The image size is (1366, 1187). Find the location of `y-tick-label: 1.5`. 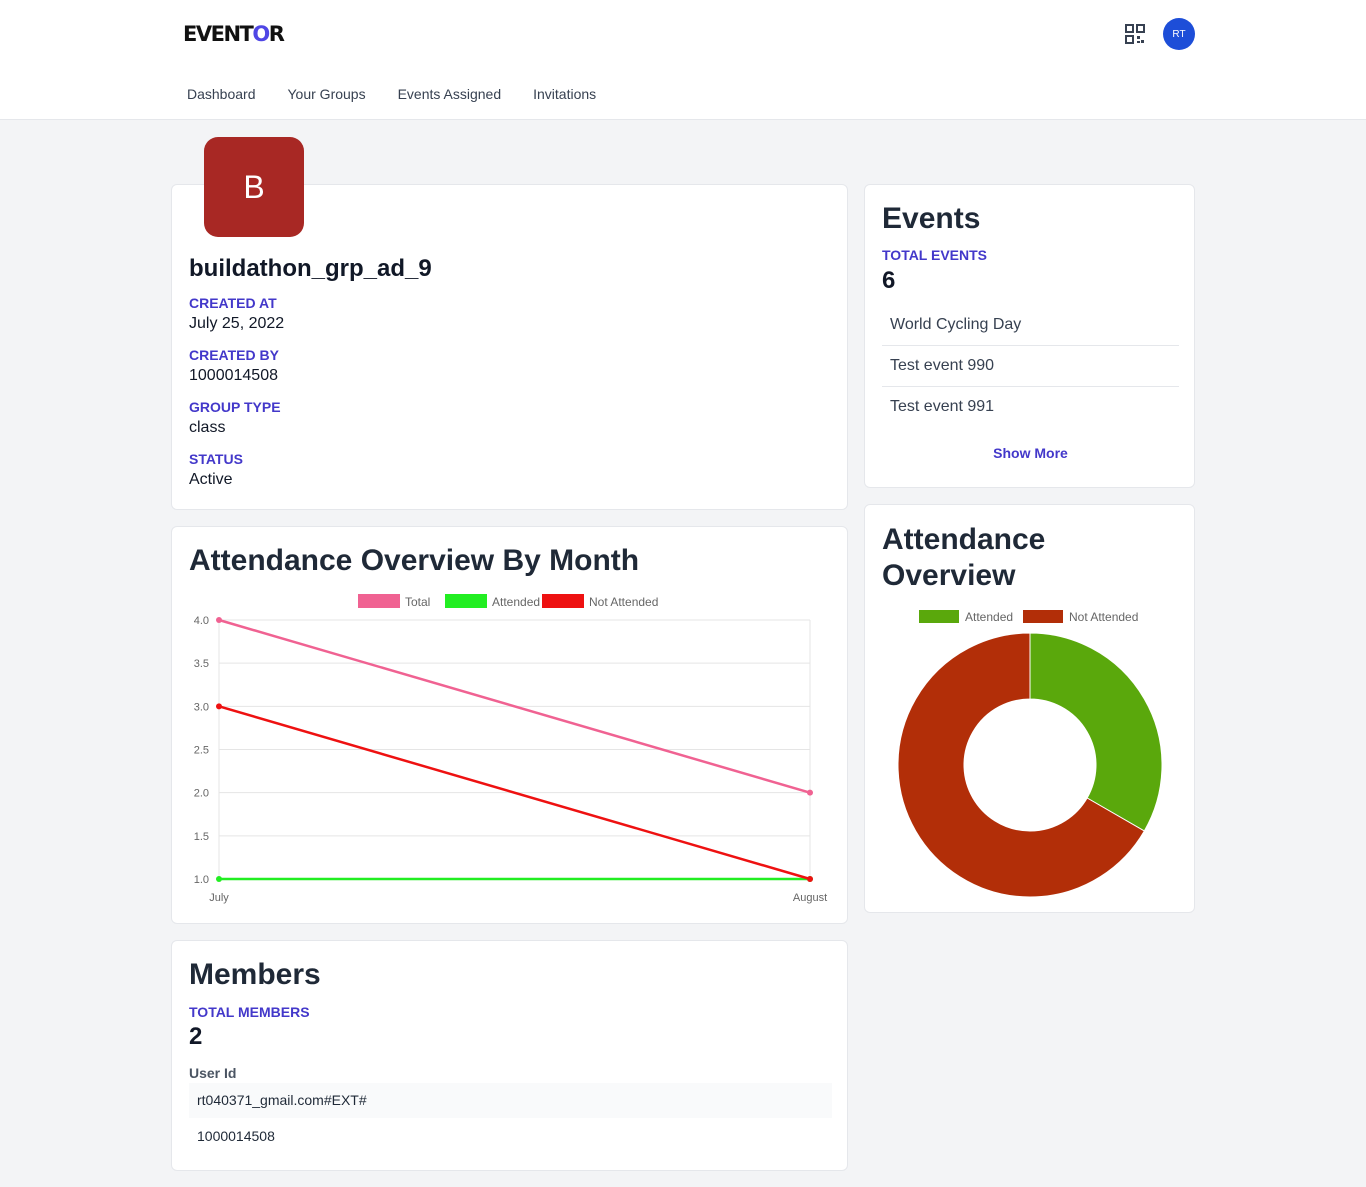

y-tick-label: 1.5 is located at coordinates (201, 837).